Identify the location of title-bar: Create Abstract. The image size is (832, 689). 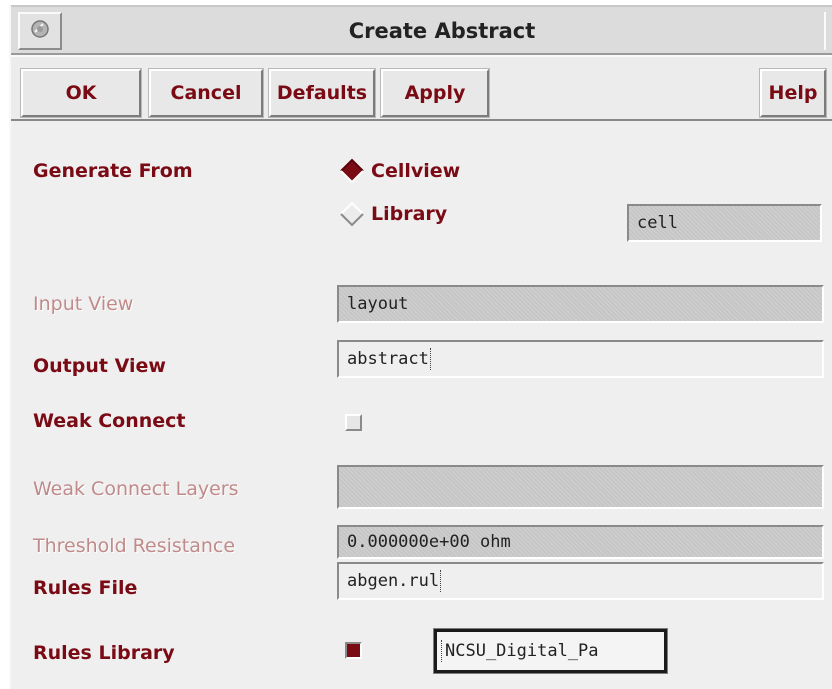
(421, 30).